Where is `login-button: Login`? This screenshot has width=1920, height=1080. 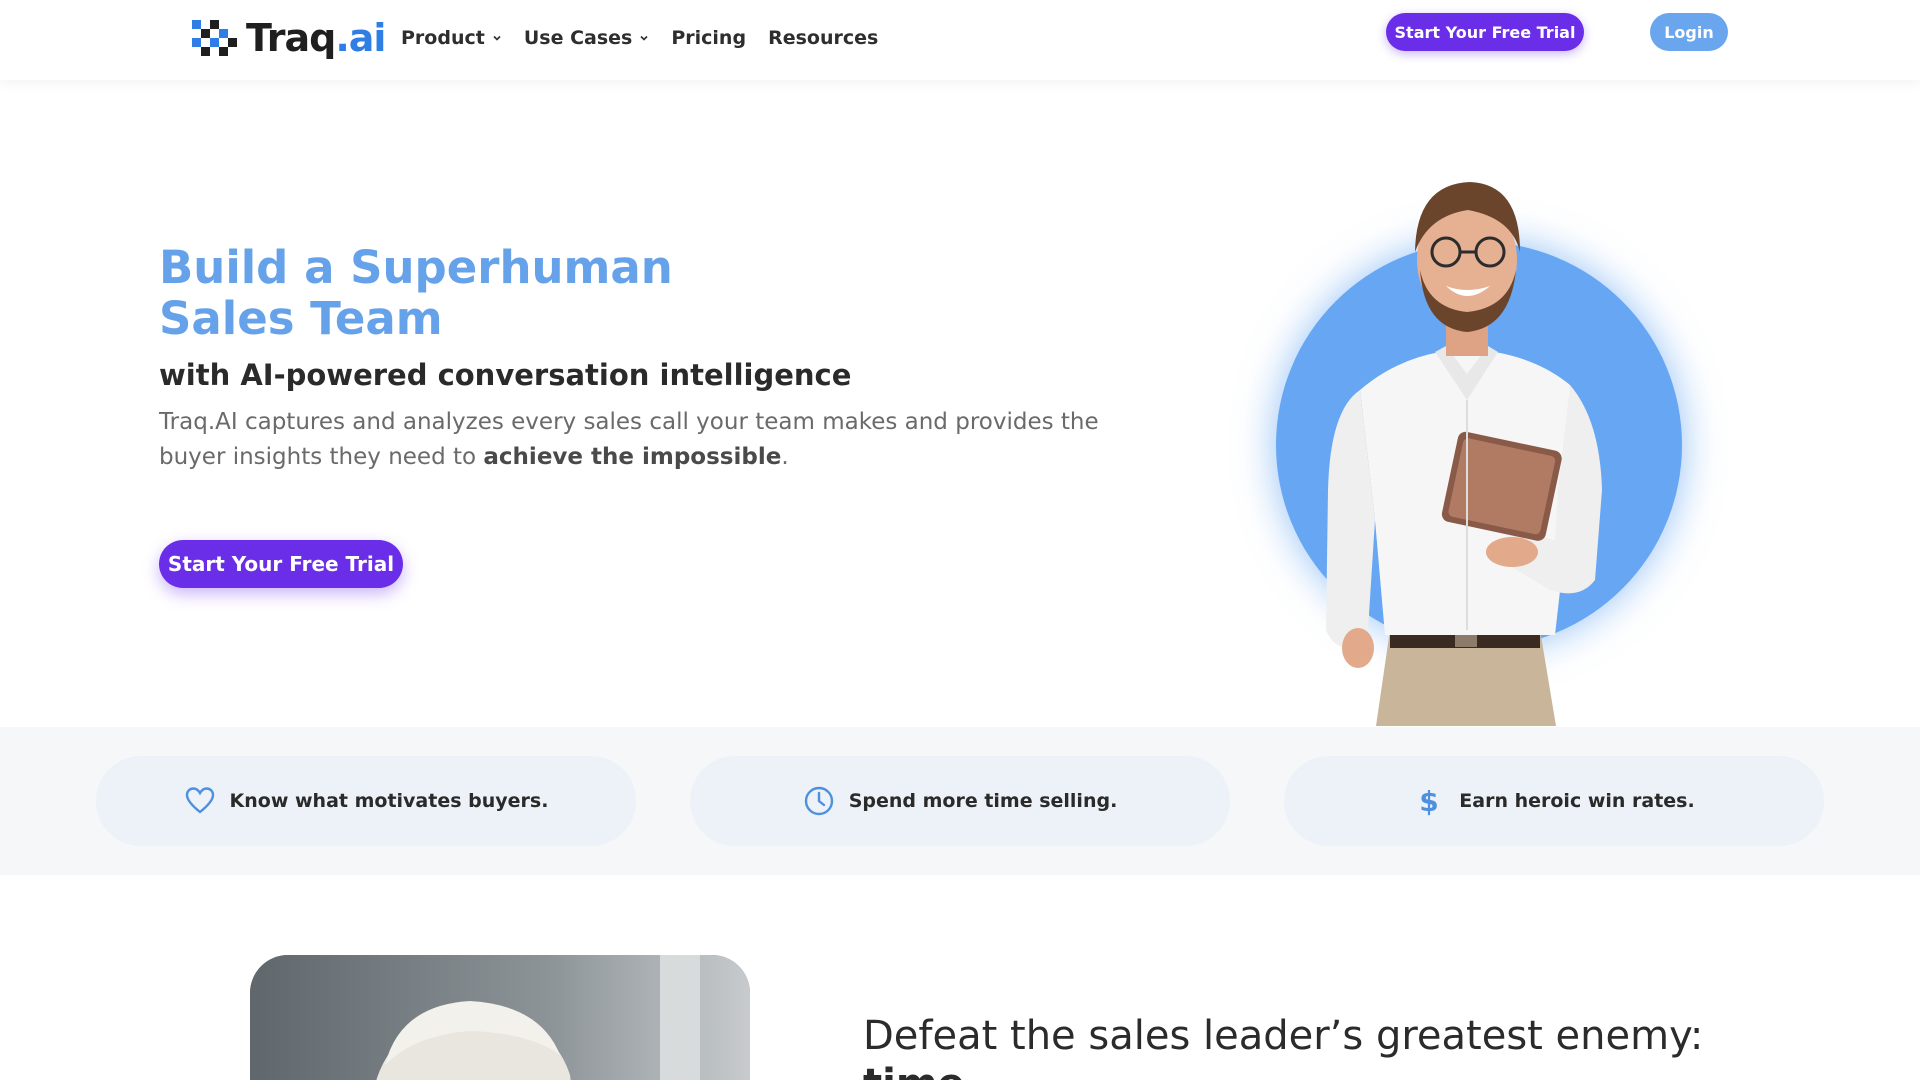 login-button: Login is located at coordinates (1689, 32).